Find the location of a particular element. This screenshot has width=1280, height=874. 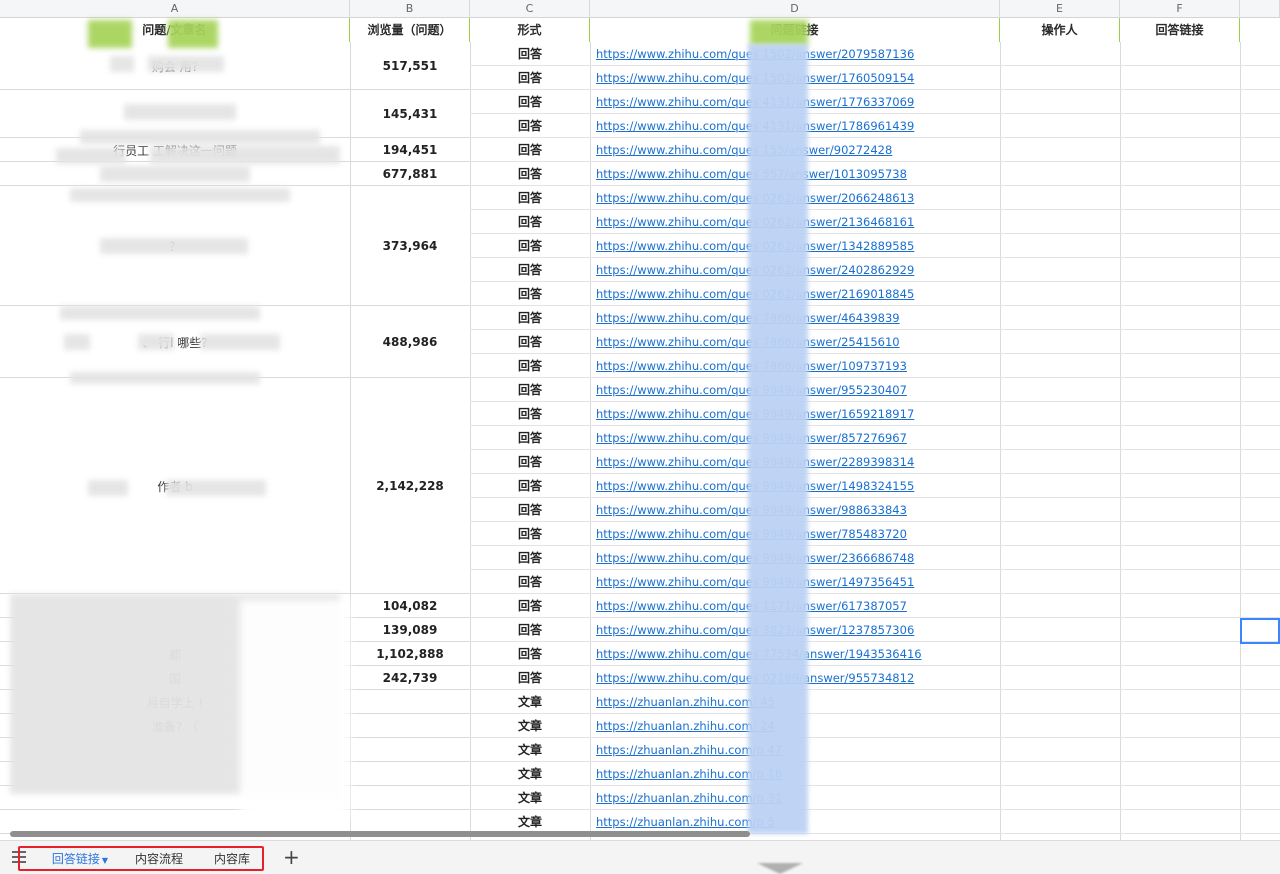

views-cell: 2,142,228 is located at coordinates (410, 486).